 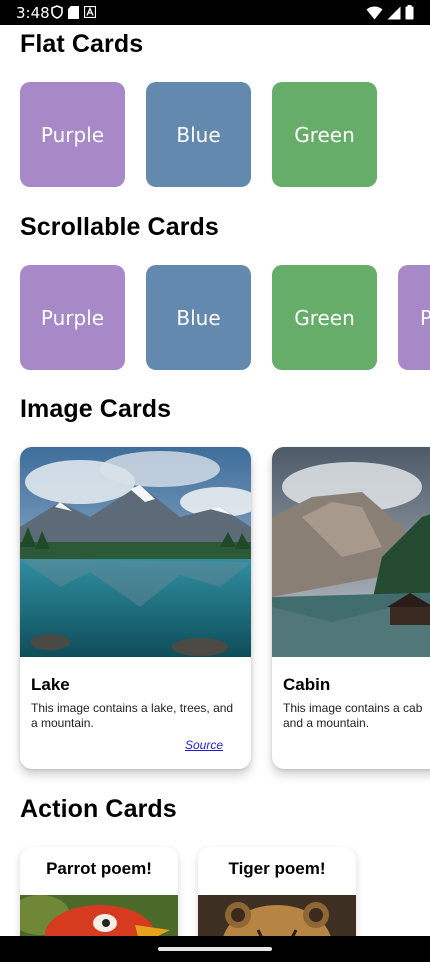 What do you see at coordinates (99, 868) in the screenshot?
I see `action-card-title: Parrot poem!` at bounding box center [99, 868].